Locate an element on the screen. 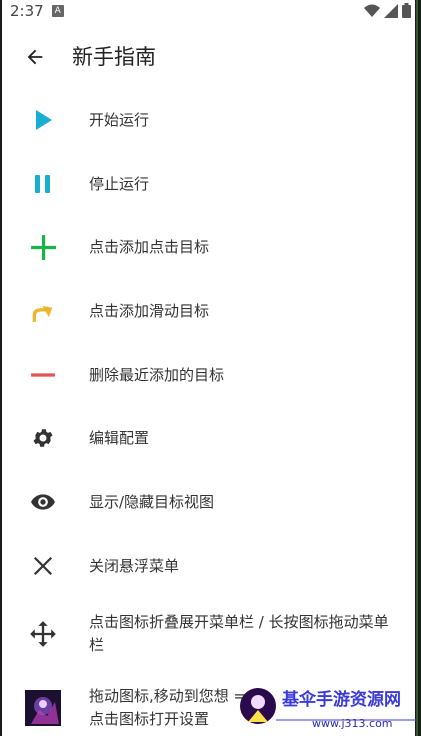  guide-item-add-swipe: 点击添加滑动目标 is located at coordinates (208, 311).